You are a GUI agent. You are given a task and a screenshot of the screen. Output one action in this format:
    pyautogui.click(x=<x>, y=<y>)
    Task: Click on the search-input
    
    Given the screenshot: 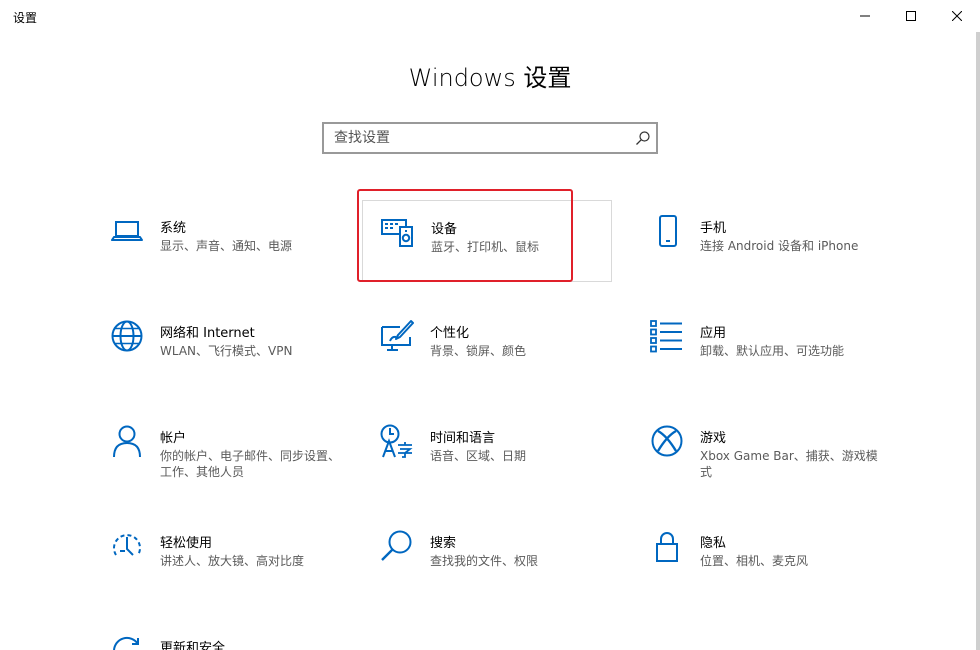 What is the action you would take?
    pyautogui.click(x=474, y=138)
    